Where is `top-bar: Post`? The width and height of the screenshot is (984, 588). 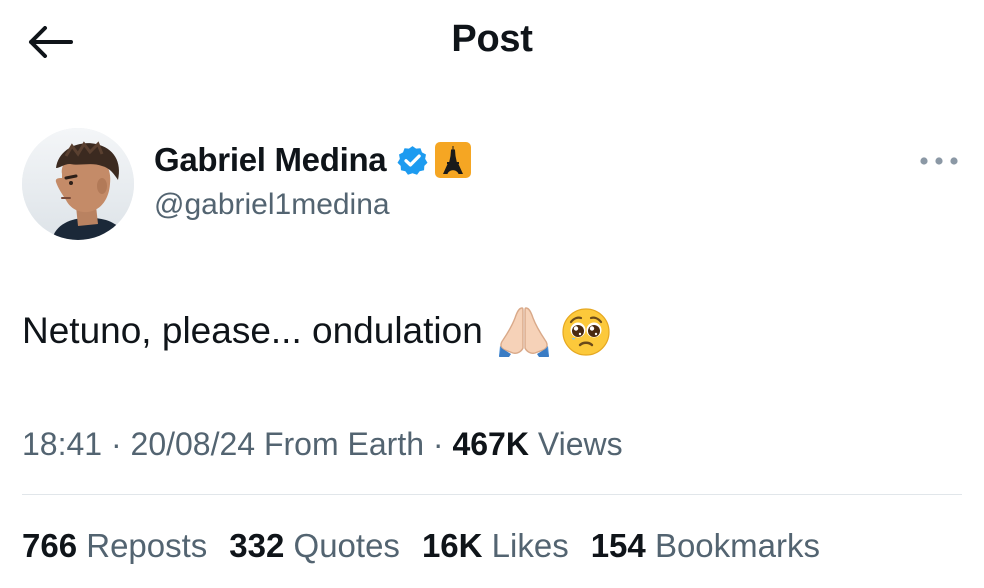 top-bar: Post is located at coordinates (492, 44).